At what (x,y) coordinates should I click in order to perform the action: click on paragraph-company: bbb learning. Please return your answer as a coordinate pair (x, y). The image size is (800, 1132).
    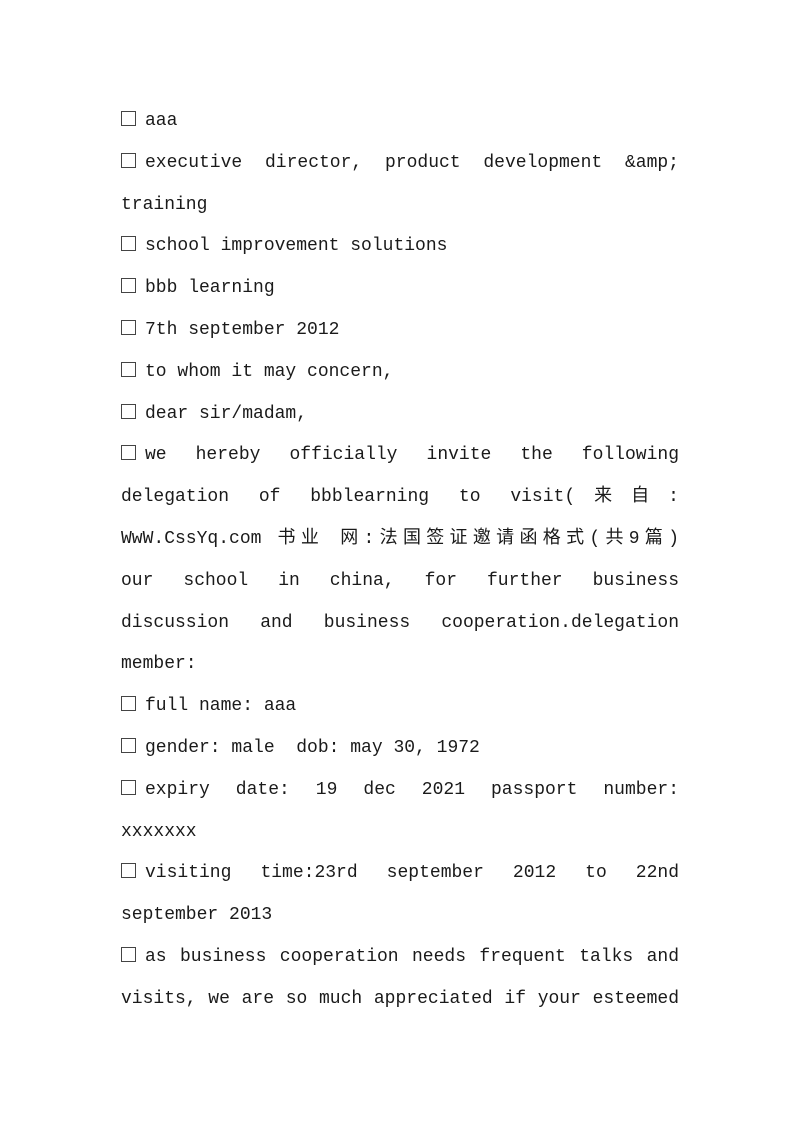
    Looking at the image, I should click on (400, 289).